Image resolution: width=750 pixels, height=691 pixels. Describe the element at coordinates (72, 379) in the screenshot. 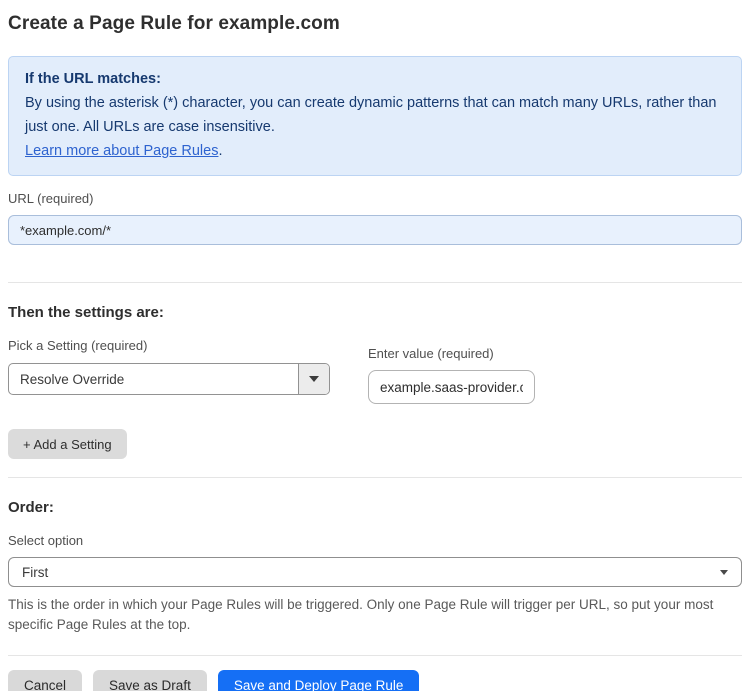

I see `setting-select-value: Resolve Override` at that location.